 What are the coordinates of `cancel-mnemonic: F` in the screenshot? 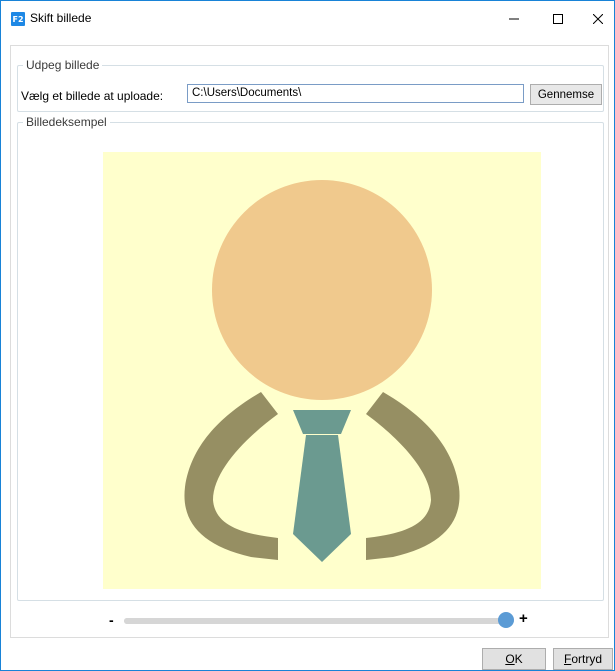 It's located at (567, 659).